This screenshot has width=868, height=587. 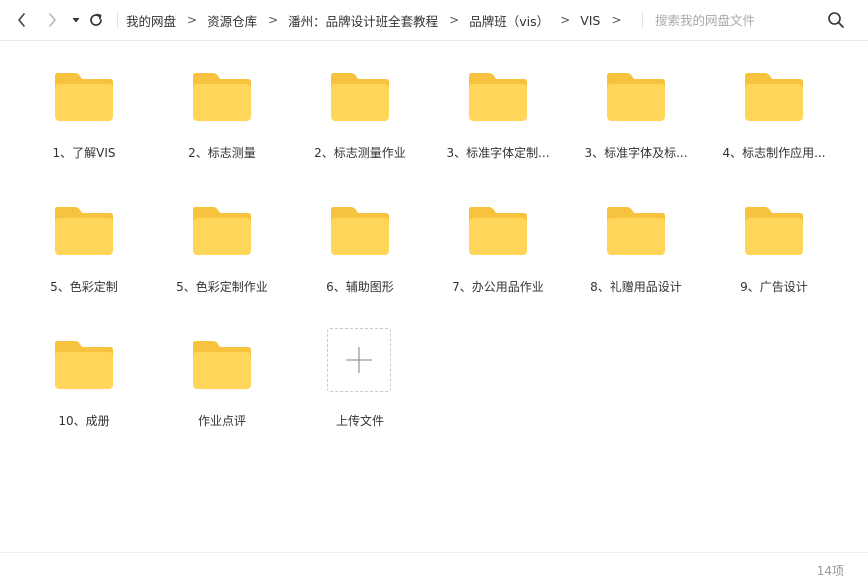 What do you see at coordinates (590, 20) in the screenshot?
I see `breadcrumb-item-current: VIS` at bounding box center [590, 20].